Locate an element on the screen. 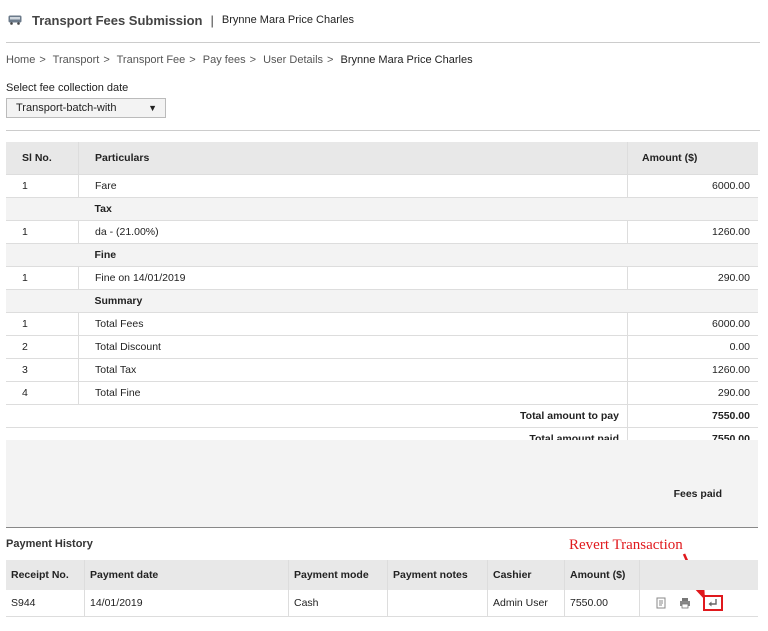 Image resolution: width=768 pixels, height=631 pixels. fee-collection-date-select: Transport-batch-with ▼ is located at coordinates (86, 108).